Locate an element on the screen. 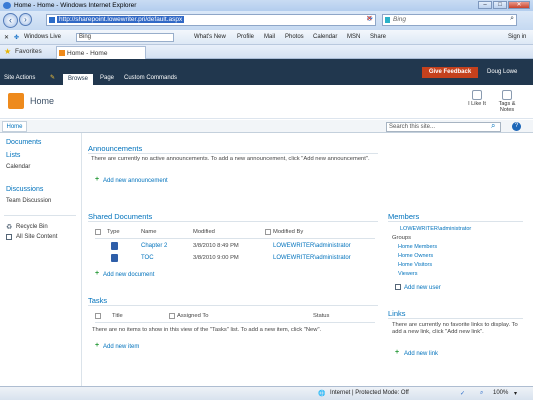 The height and width of the screenshot is (400, 533). add-document-link: Add new document is located at coordinates (128, 275).